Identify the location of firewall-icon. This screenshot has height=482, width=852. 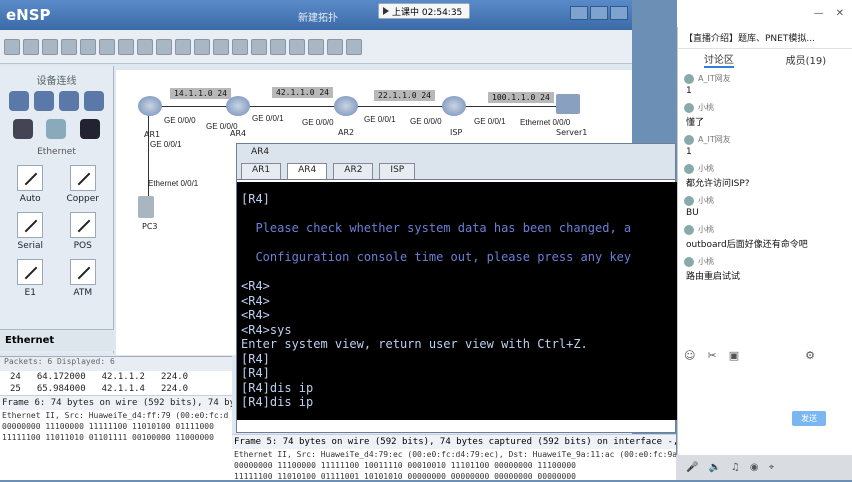
(94, 101).